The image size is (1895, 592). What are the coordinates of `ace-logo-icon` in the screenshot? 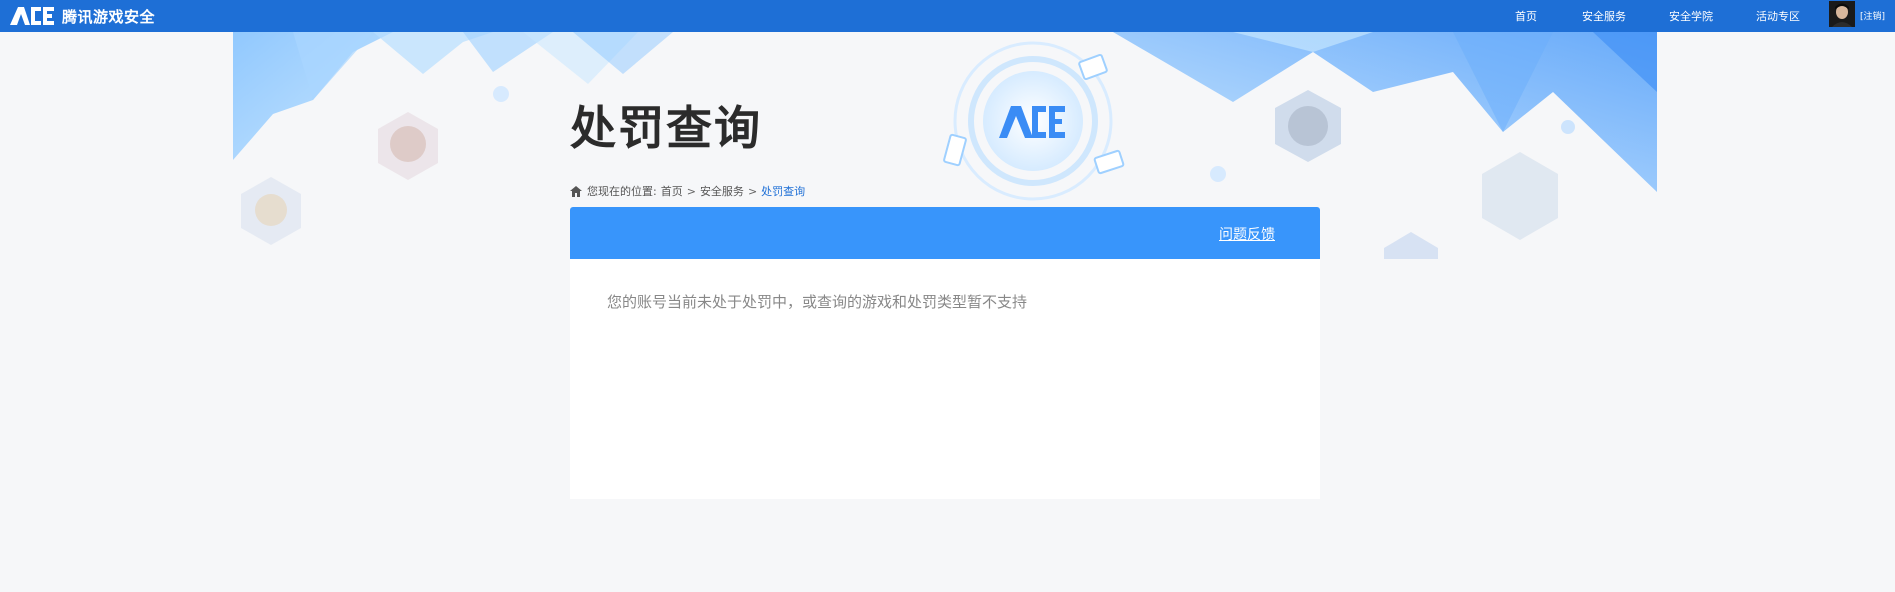 It's located at (32, 16).